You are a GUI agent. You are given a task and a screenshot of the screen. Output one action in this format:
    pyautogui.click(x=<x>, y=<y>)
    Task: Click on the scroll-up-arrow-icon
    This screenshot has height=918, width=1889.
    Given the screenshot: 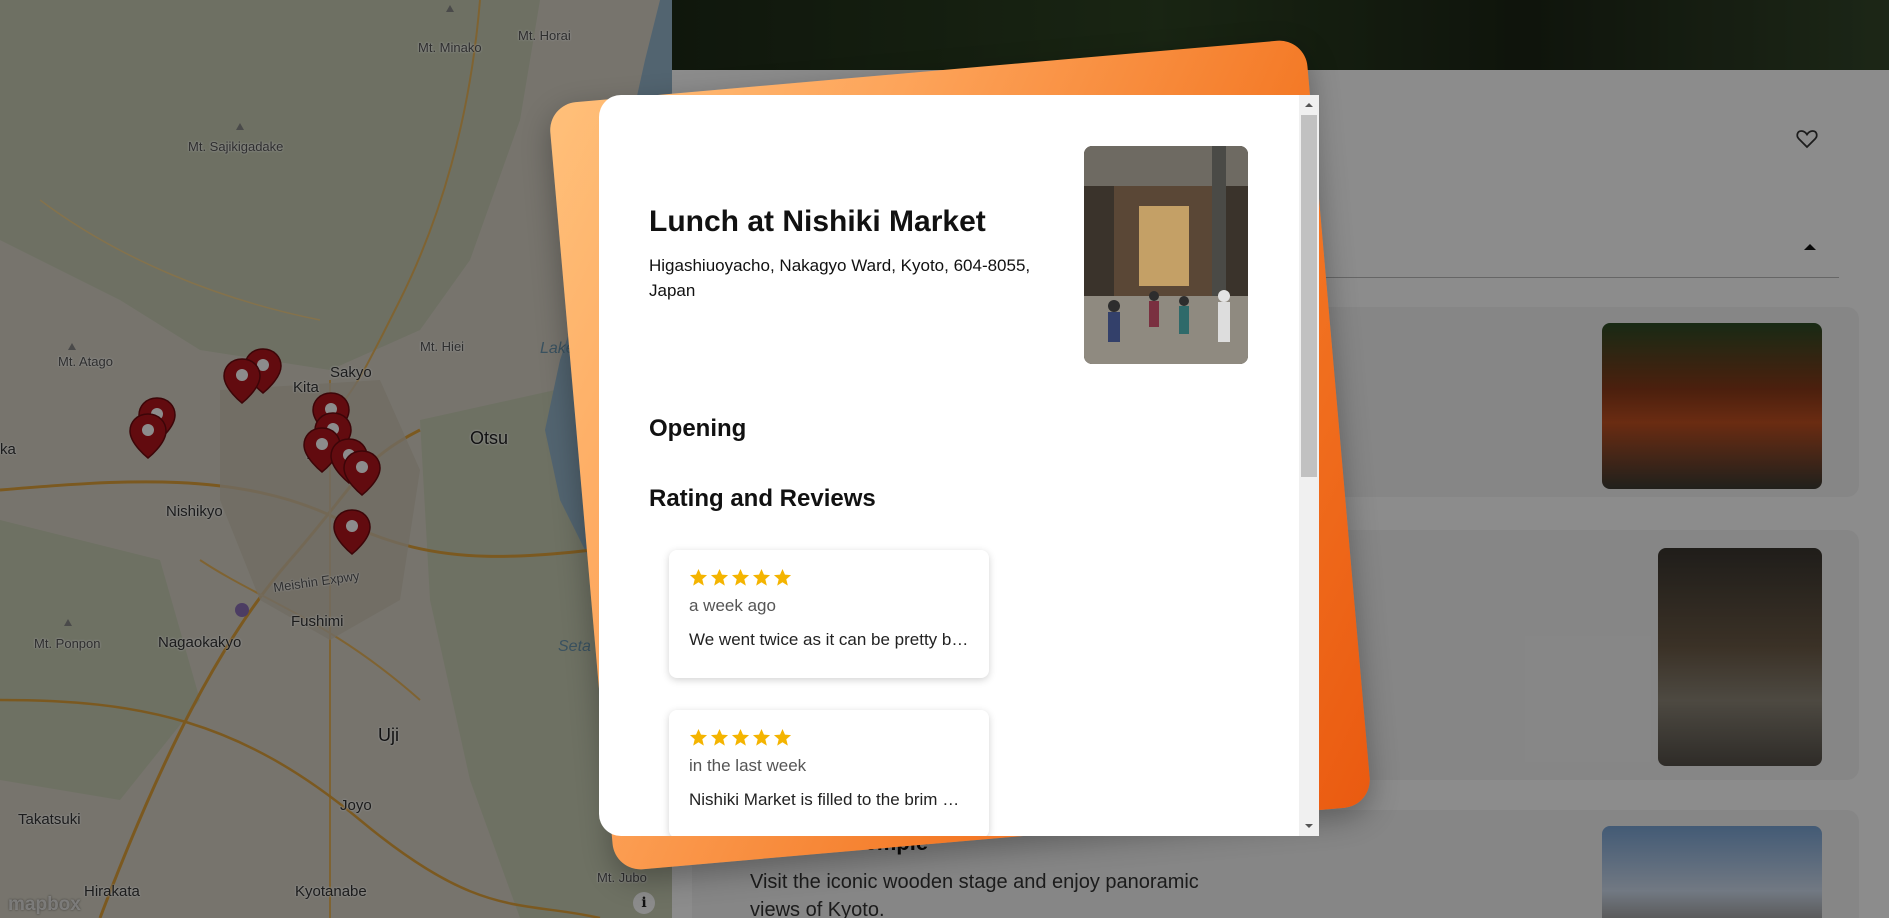 What is the action you would take?
    pyautogui.click(x=1309, y=105)
    